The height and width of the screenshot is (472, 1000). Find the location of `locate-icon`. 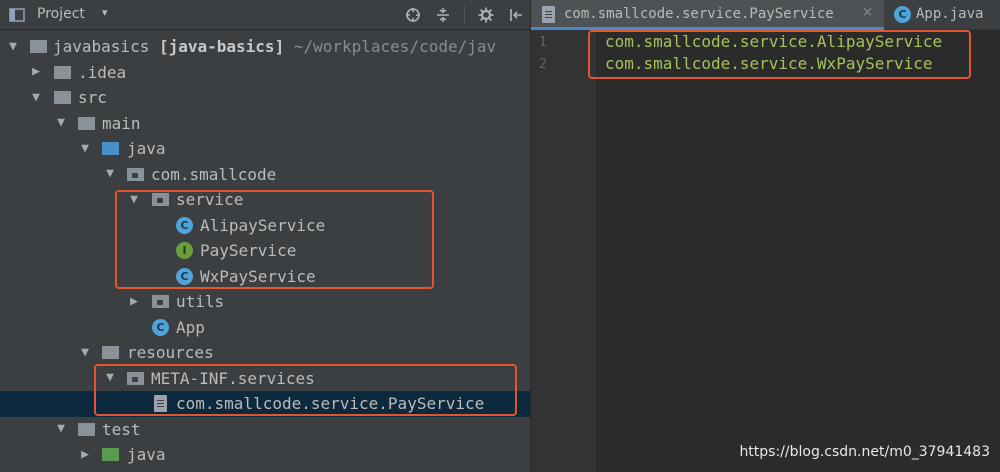

locate-icon is located at coordinates (413, 15).